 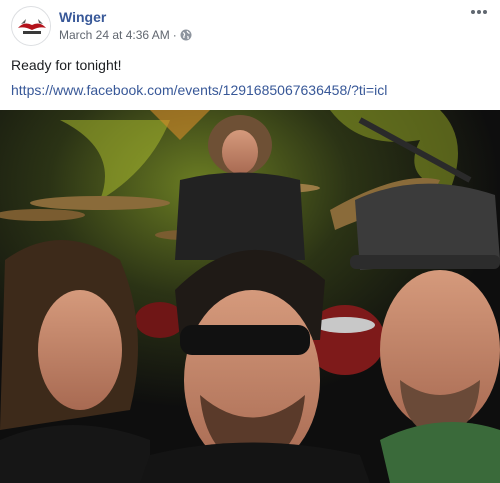 I want to click on page-avatar, so click(x=31, y=26).